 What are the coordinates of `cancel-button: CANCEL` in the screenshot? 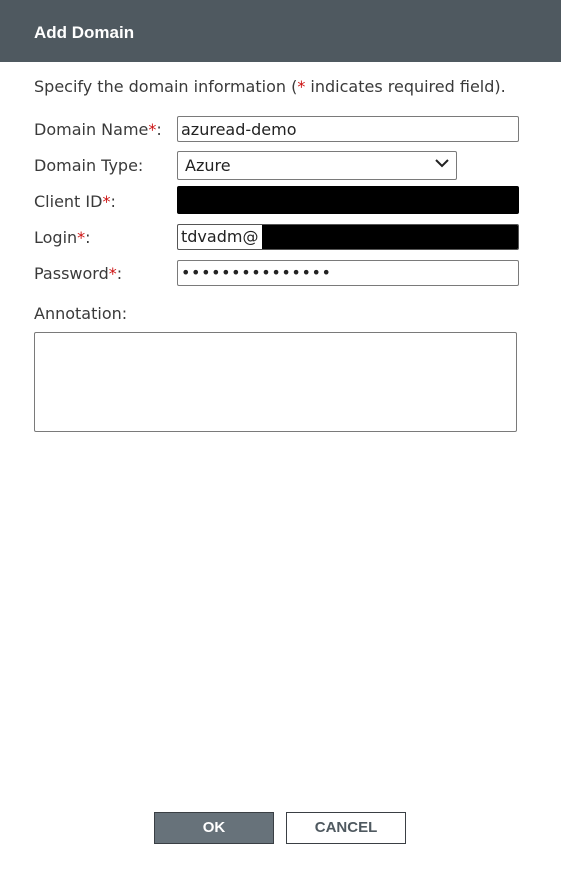 It's located at (346, 828).